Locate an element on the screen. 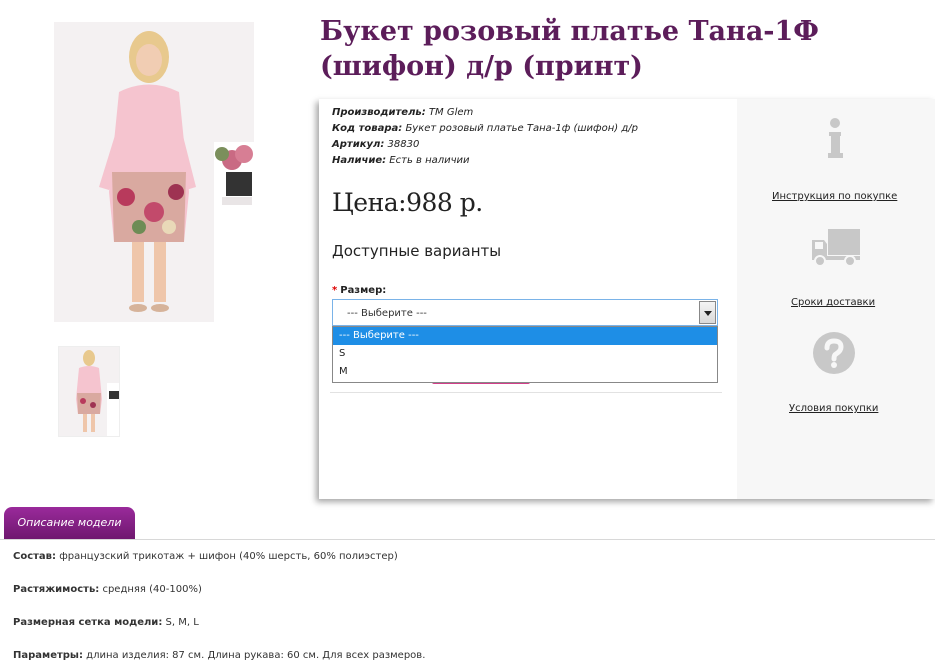  meta-stock: Наличие: Есть в наличии is located at coordinates (485, 161).